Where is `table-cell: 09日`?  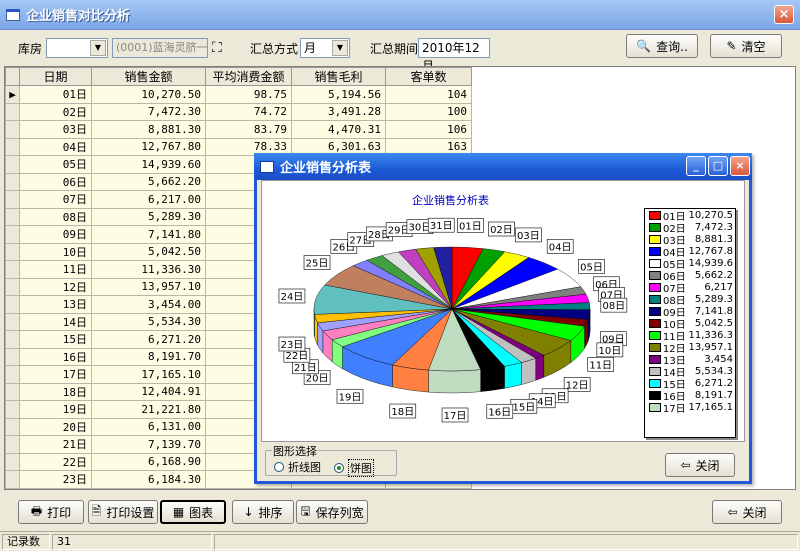
table-cell: 09日 is located at coordinates (55, 234).